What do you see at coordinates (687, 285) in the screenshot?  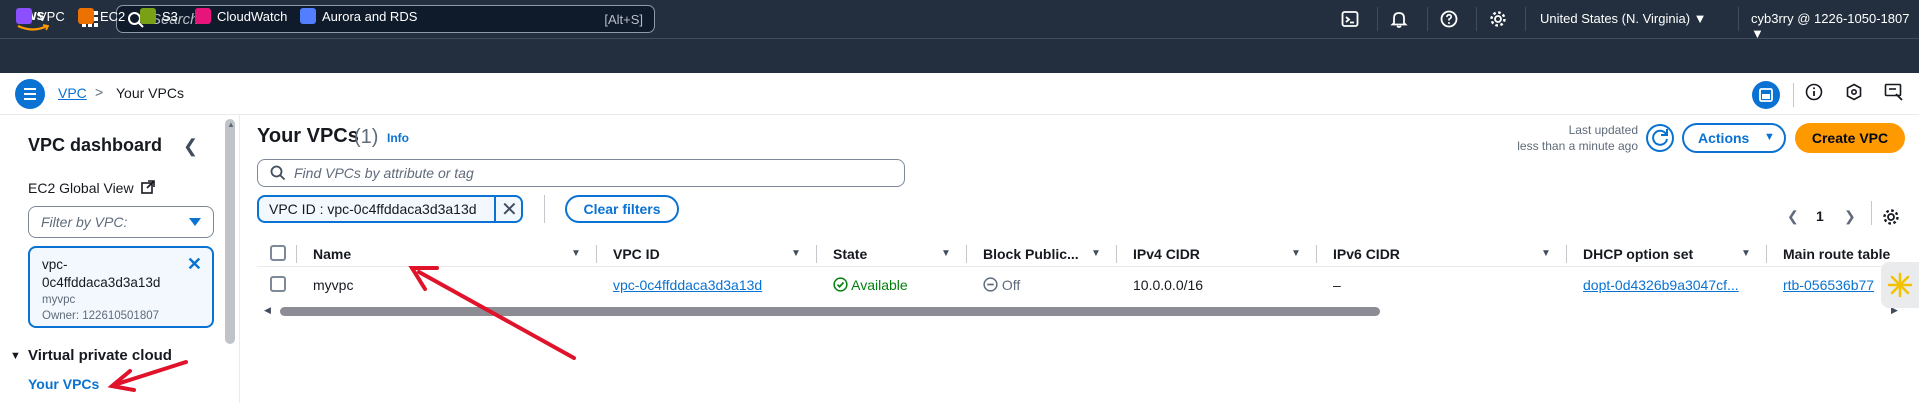 I see `cell-vpc-id-link: vpc-0c4ffddaca3d3a13d` at bounding box center [687, 285].